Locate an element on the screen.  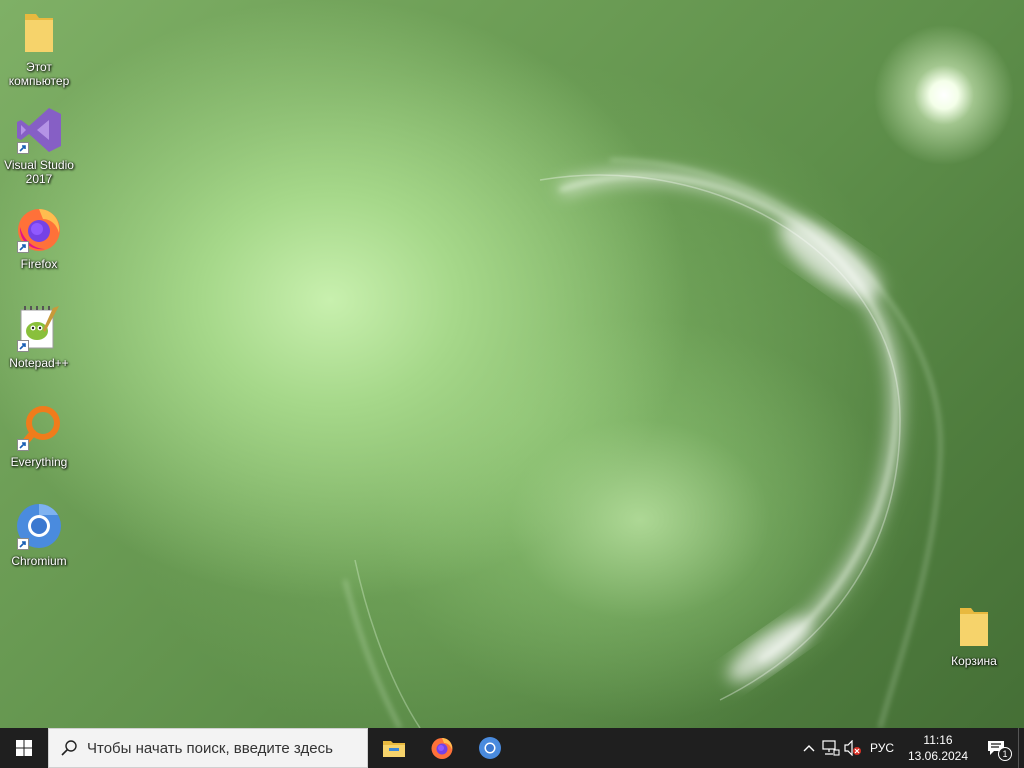
input-language-indicator: РУС is located at coordinates (883, 748).